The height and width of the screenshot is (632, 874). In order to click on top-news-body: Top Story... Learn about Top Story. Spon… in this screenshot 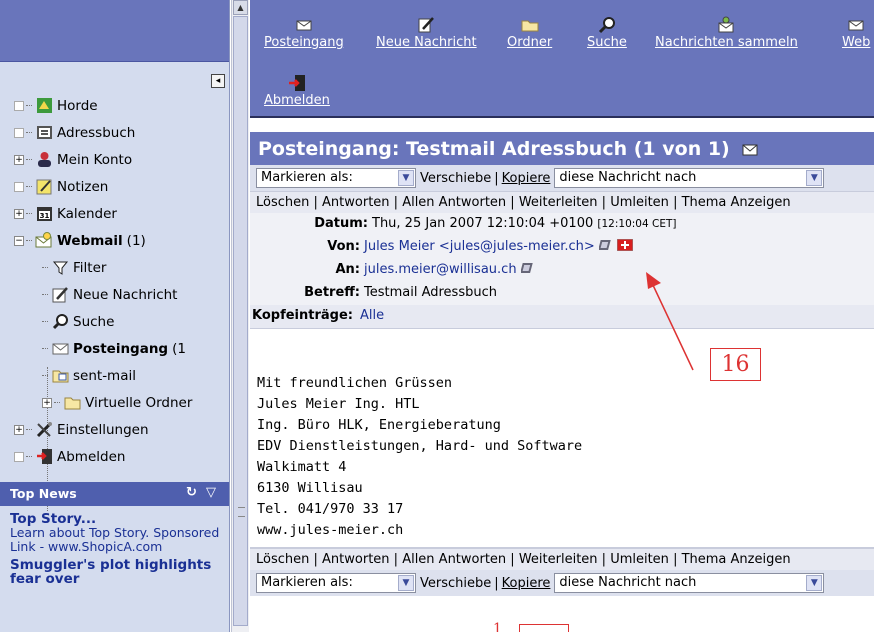, I will do `click(114, 549)`.